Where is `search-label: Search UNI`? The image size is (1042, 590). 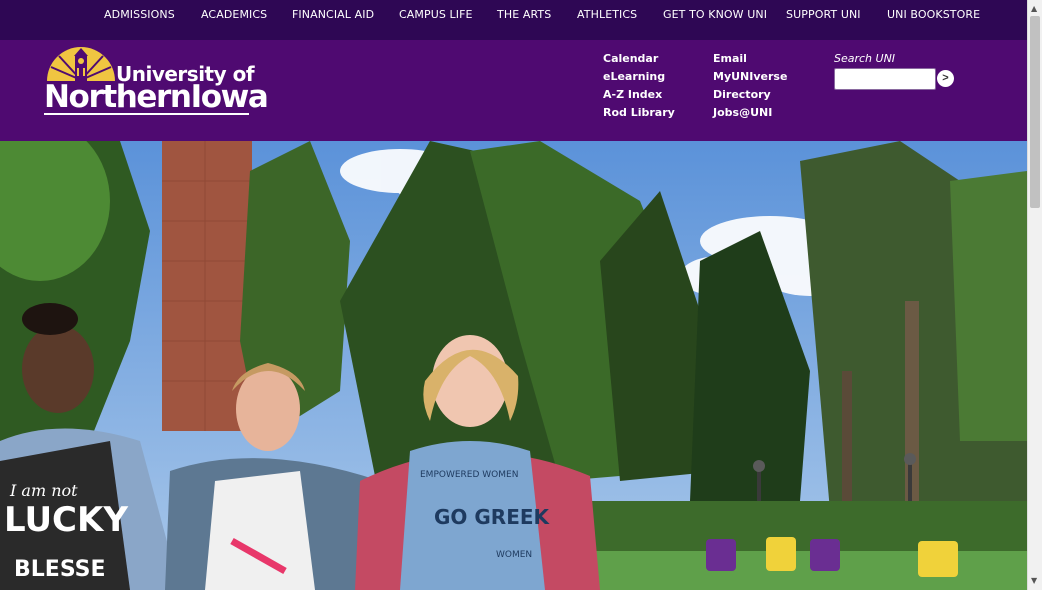 search-label: Search UNI is located at coordinates (865, 58).